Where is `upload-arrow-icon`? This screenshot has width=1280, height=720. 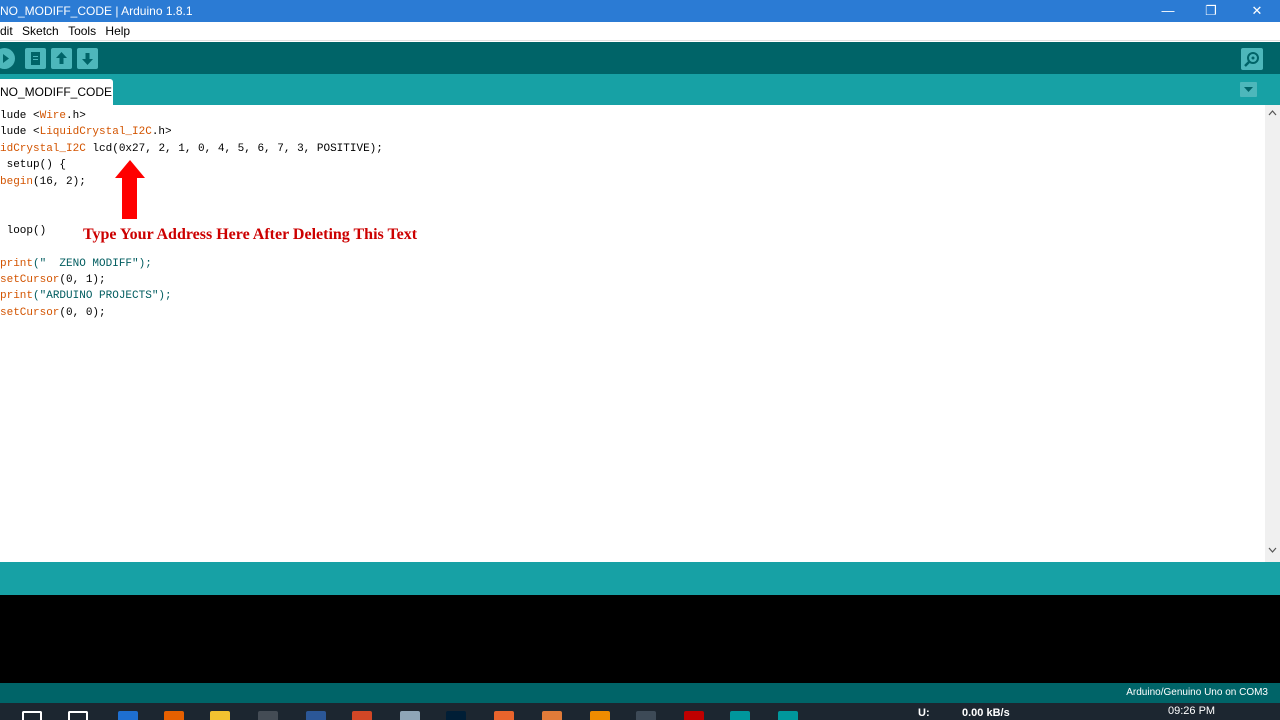
upload-arrow-icon is located at coordinates (6, 58).